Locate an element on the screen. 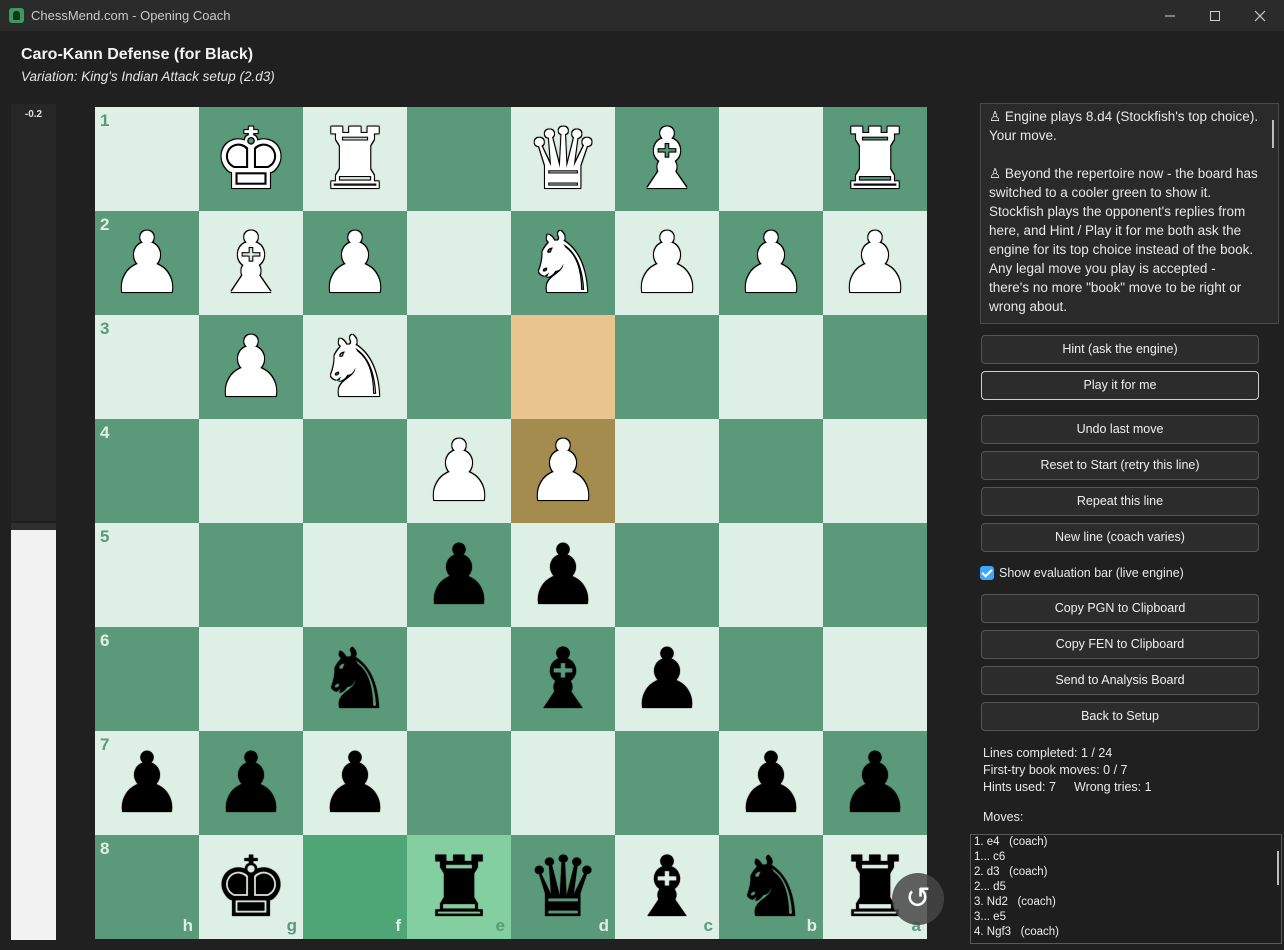 Image resolution: width=1284 pixels, height=950 pixels. undo-button: Undo last move is located at coordinates (1120, 429).